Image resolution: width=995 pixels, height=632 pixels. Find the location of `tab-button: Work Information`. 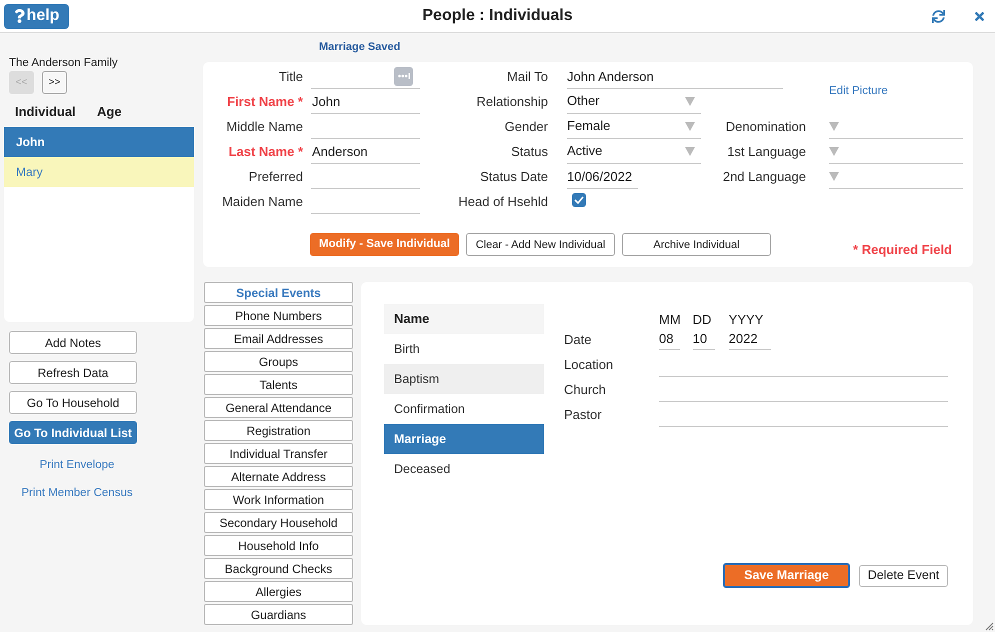

tab-button: Work Information is located at coordinates (278, 499).